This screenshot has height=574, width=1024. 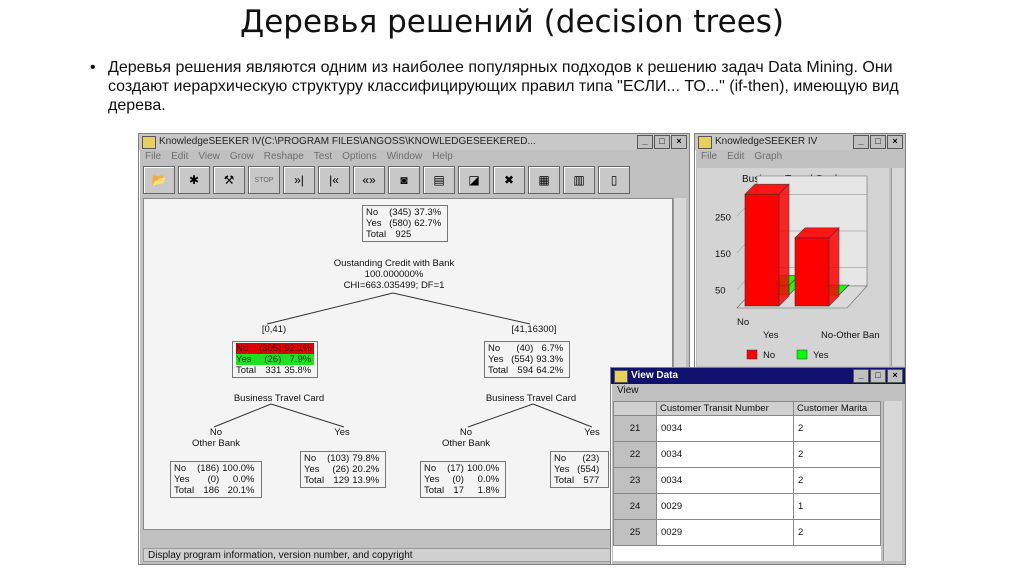 What do you see at coordinates (323, 157) in the screenshot?
I see `main-menu-test: Test` at bounding box center [323, 157].